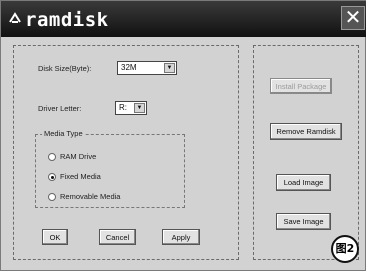  I want to click on title-bar: ramdisk ✕, so click(183, 19).